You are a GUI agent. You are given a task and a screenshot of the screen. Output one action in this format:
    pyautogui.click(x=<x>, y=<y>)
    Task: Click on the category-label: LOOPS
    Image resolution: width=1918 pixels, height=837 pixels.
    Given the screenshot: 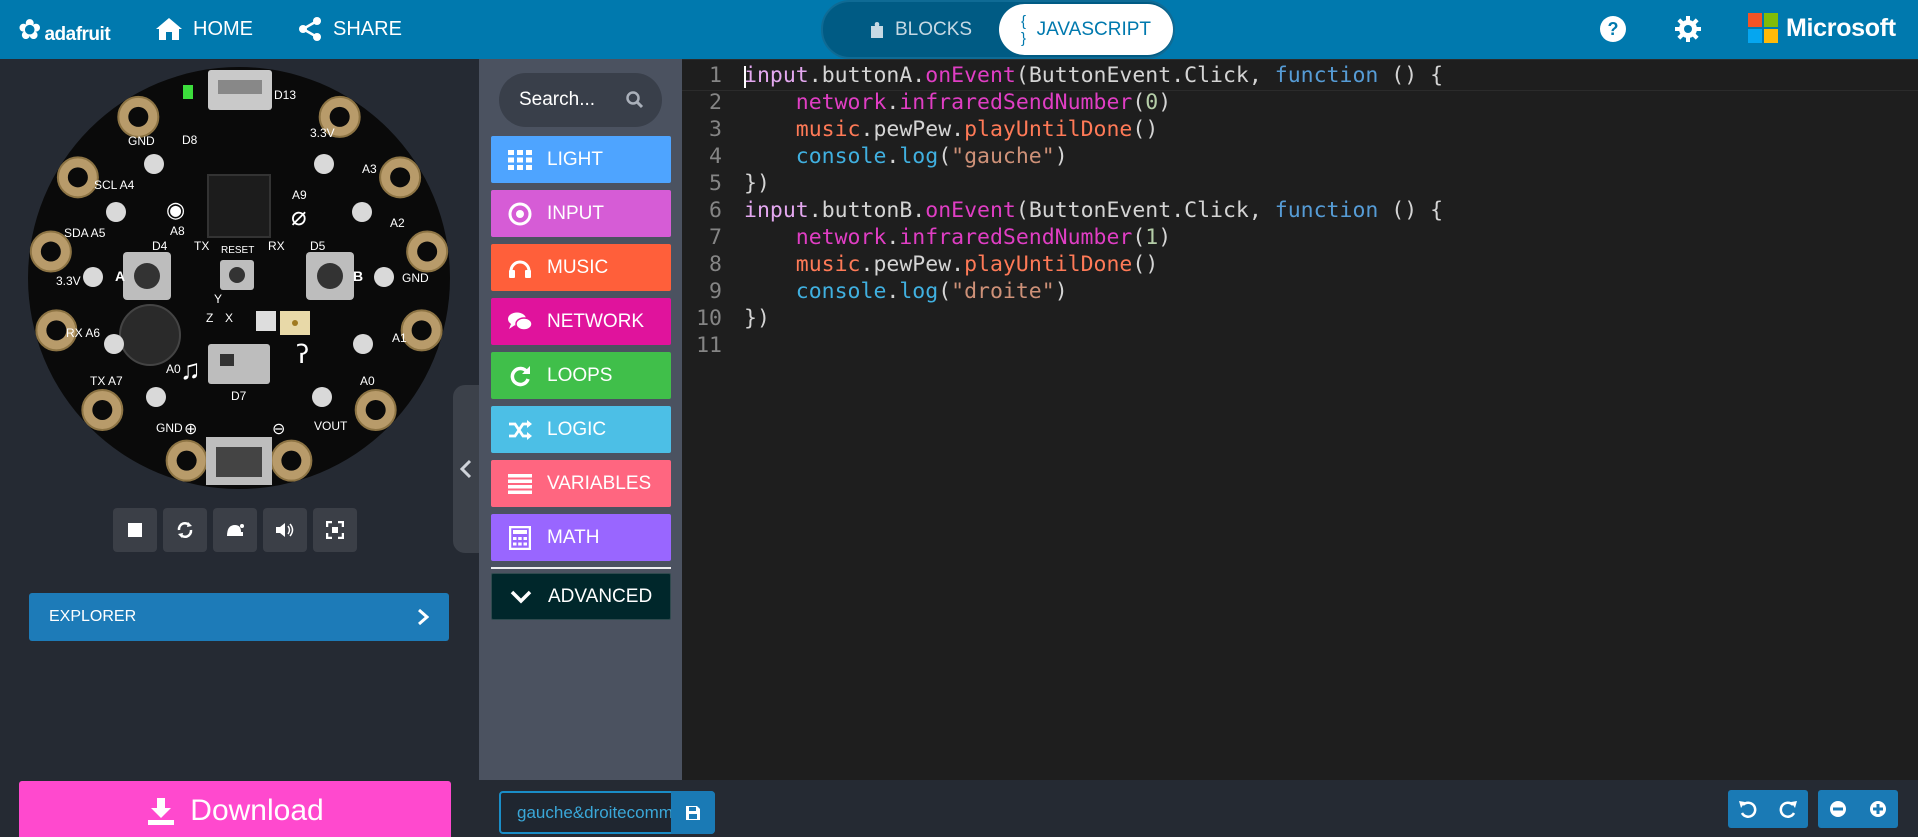 What is the action you would take?
    pyautogui.click(x=580, y=375)
    